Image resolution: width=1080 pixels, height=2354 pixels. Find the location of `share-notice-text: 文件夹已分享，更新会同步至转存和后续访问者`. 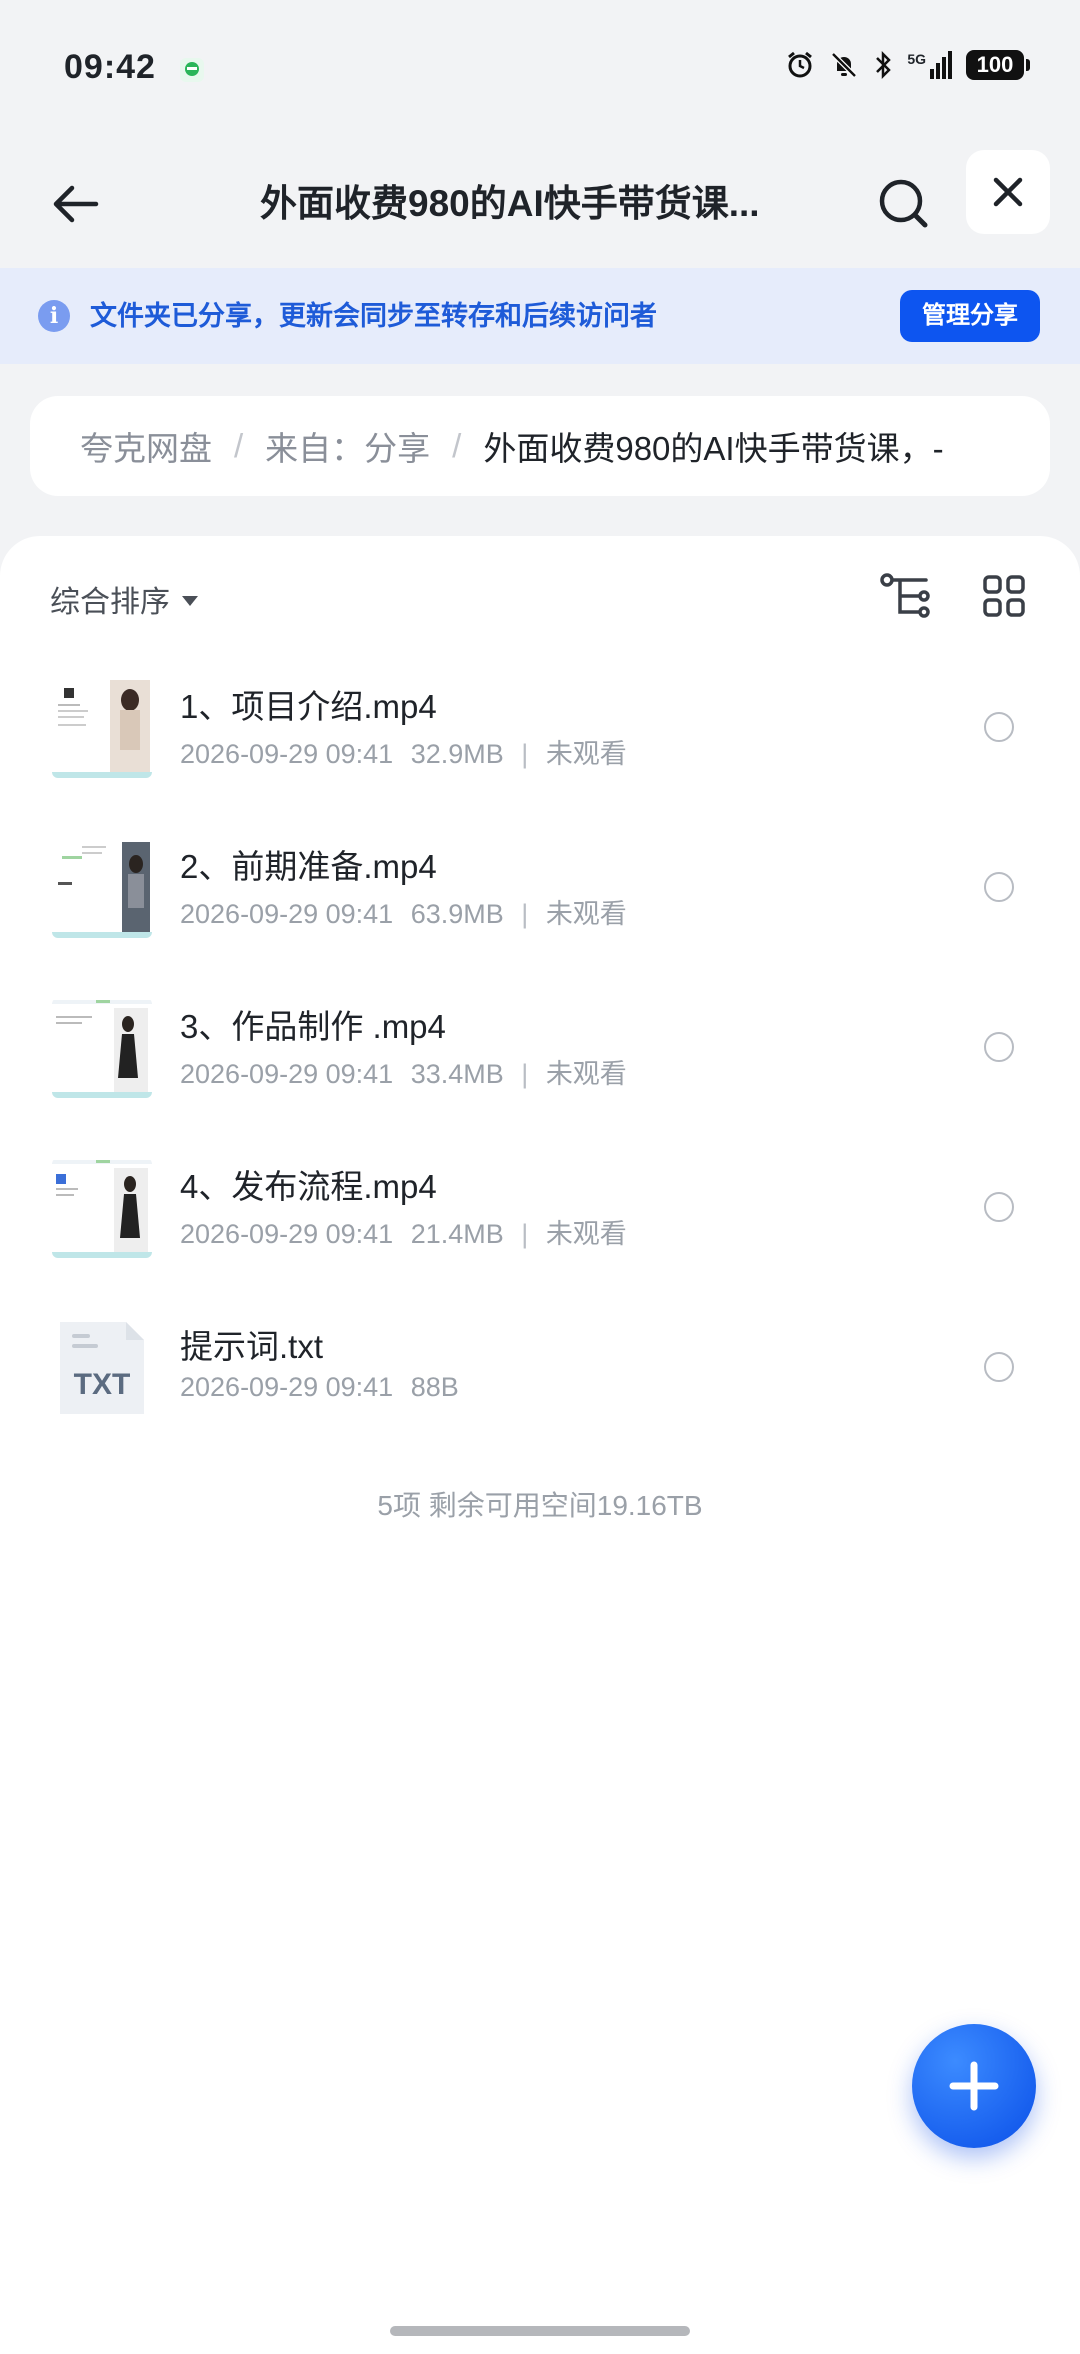

share-notice-text: 文件夹已分享，更新会同步至转存和后续访问者 is located at coordinates (373, 316).